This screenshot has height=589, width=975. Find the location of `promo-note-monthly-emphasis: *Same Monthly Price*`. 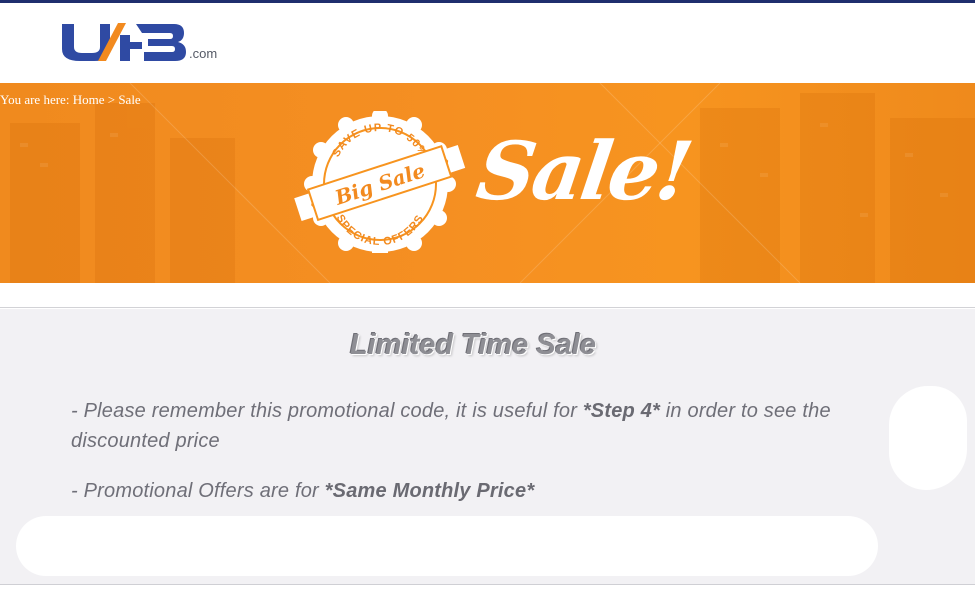

promo-note-monthly-emphasis: *Same Monthly Price* is located at coordinates (429, 491).